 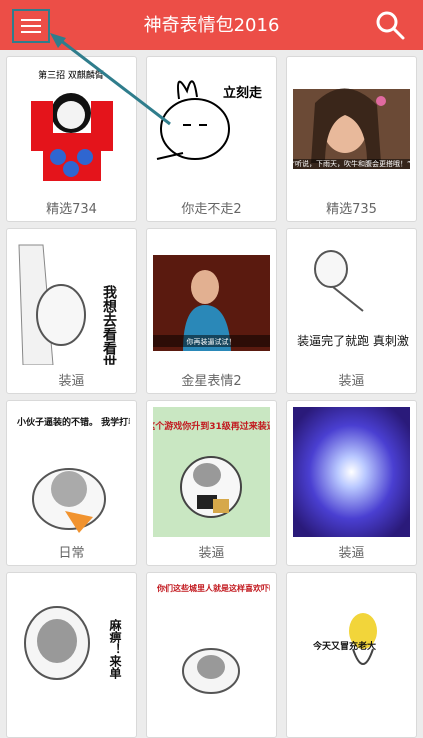 I want to click on sticker-card: 麻痹！来单, so click(x=71, y=655).